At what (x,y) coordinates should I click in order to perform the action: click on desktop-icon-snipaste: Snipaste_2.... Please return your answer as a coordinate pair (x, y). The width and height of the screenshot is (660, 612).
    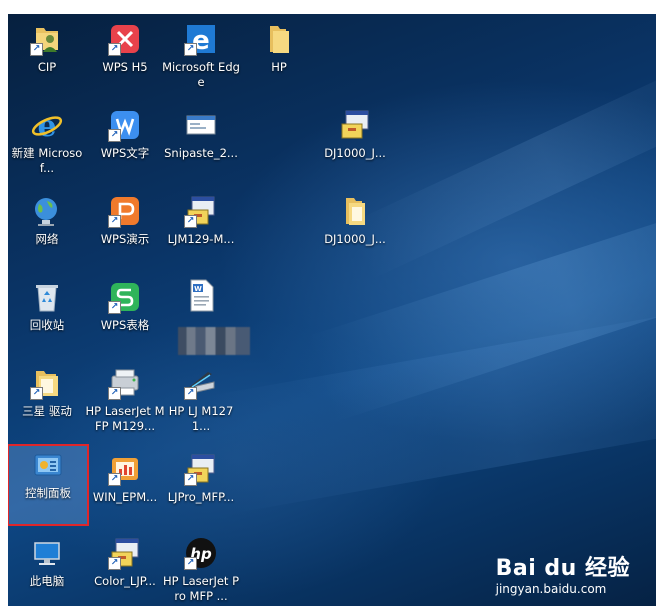
    Looking at the image, I should click on (201, 145).